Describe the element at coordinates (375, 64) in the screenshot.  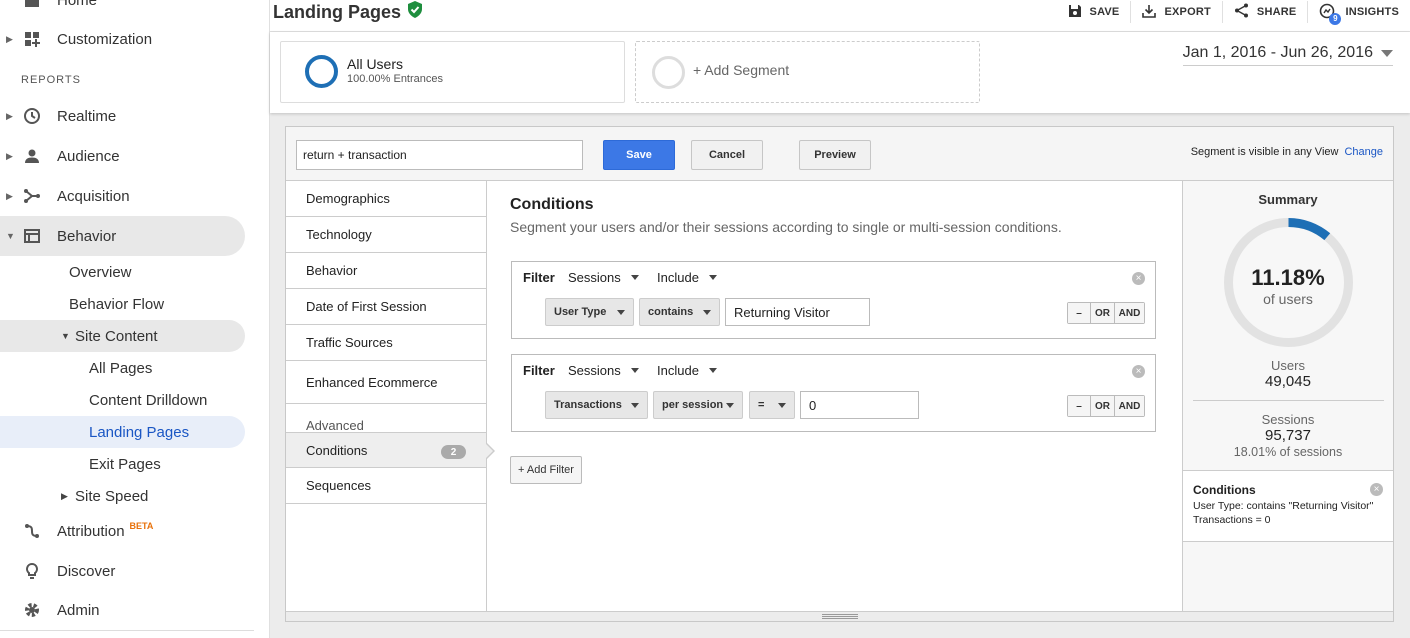
I see `segment-name: All Users` at that location.